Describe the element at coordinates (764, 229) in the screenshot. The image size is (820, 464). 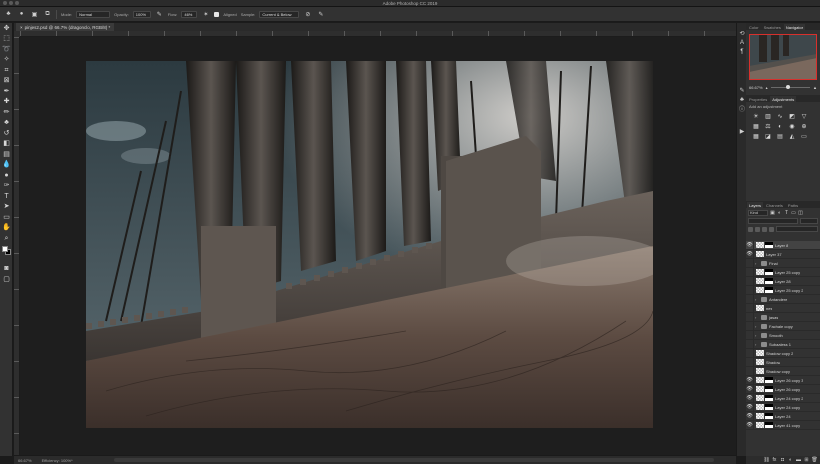
I see `lock-position-icon` at that location.